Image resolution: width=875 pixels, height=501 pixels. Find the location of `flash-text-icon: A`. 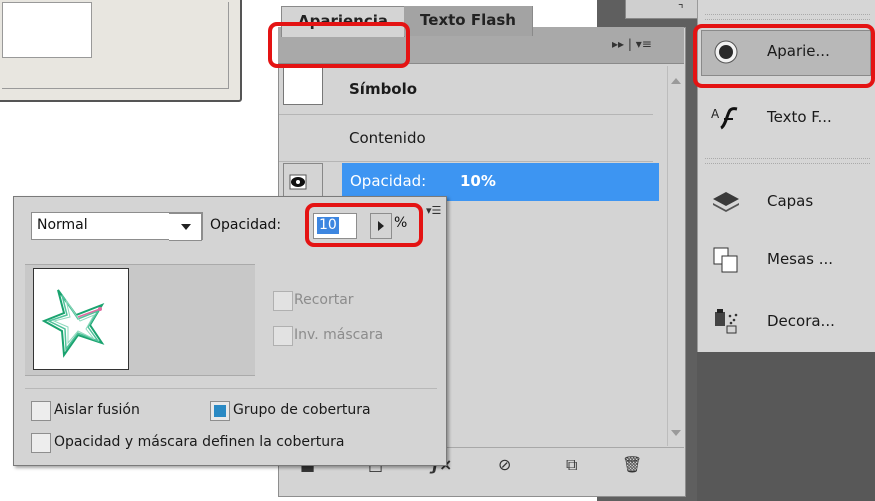

flash-text-icon: A is located at coordinates (724, 118).